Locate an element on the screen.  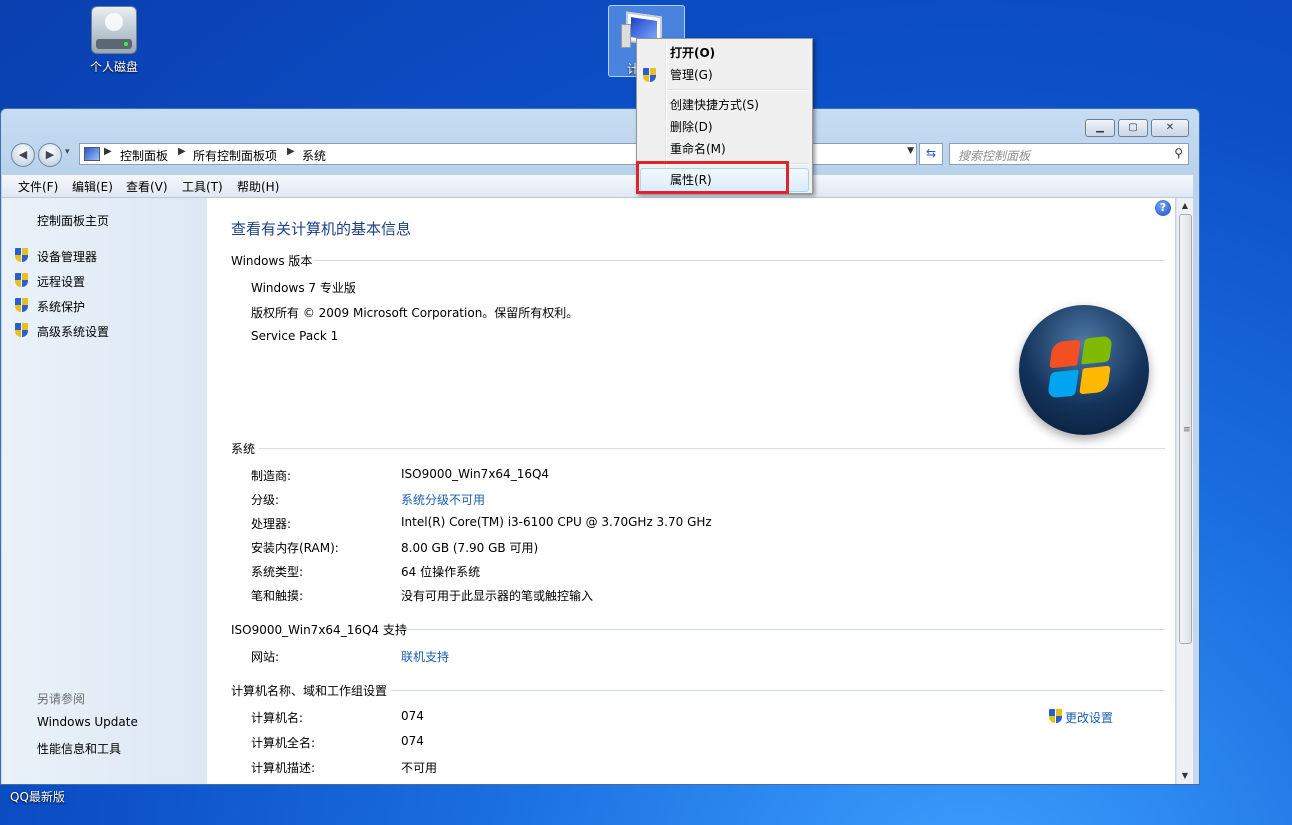
menu-item-delete: 删除(D) is located at coordinates (691, 126).